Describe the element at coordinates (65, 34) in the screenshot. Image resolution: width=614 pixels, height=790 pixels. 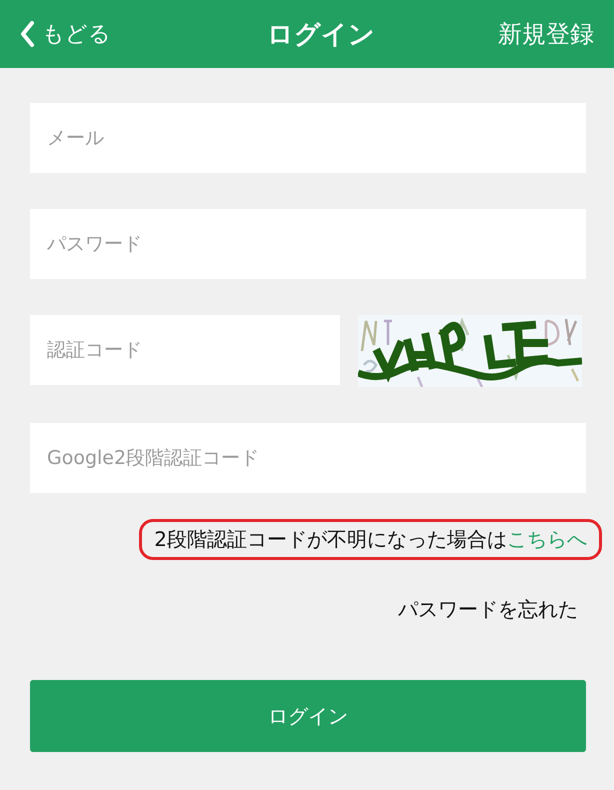
I see `back-button: もどる` at that location.